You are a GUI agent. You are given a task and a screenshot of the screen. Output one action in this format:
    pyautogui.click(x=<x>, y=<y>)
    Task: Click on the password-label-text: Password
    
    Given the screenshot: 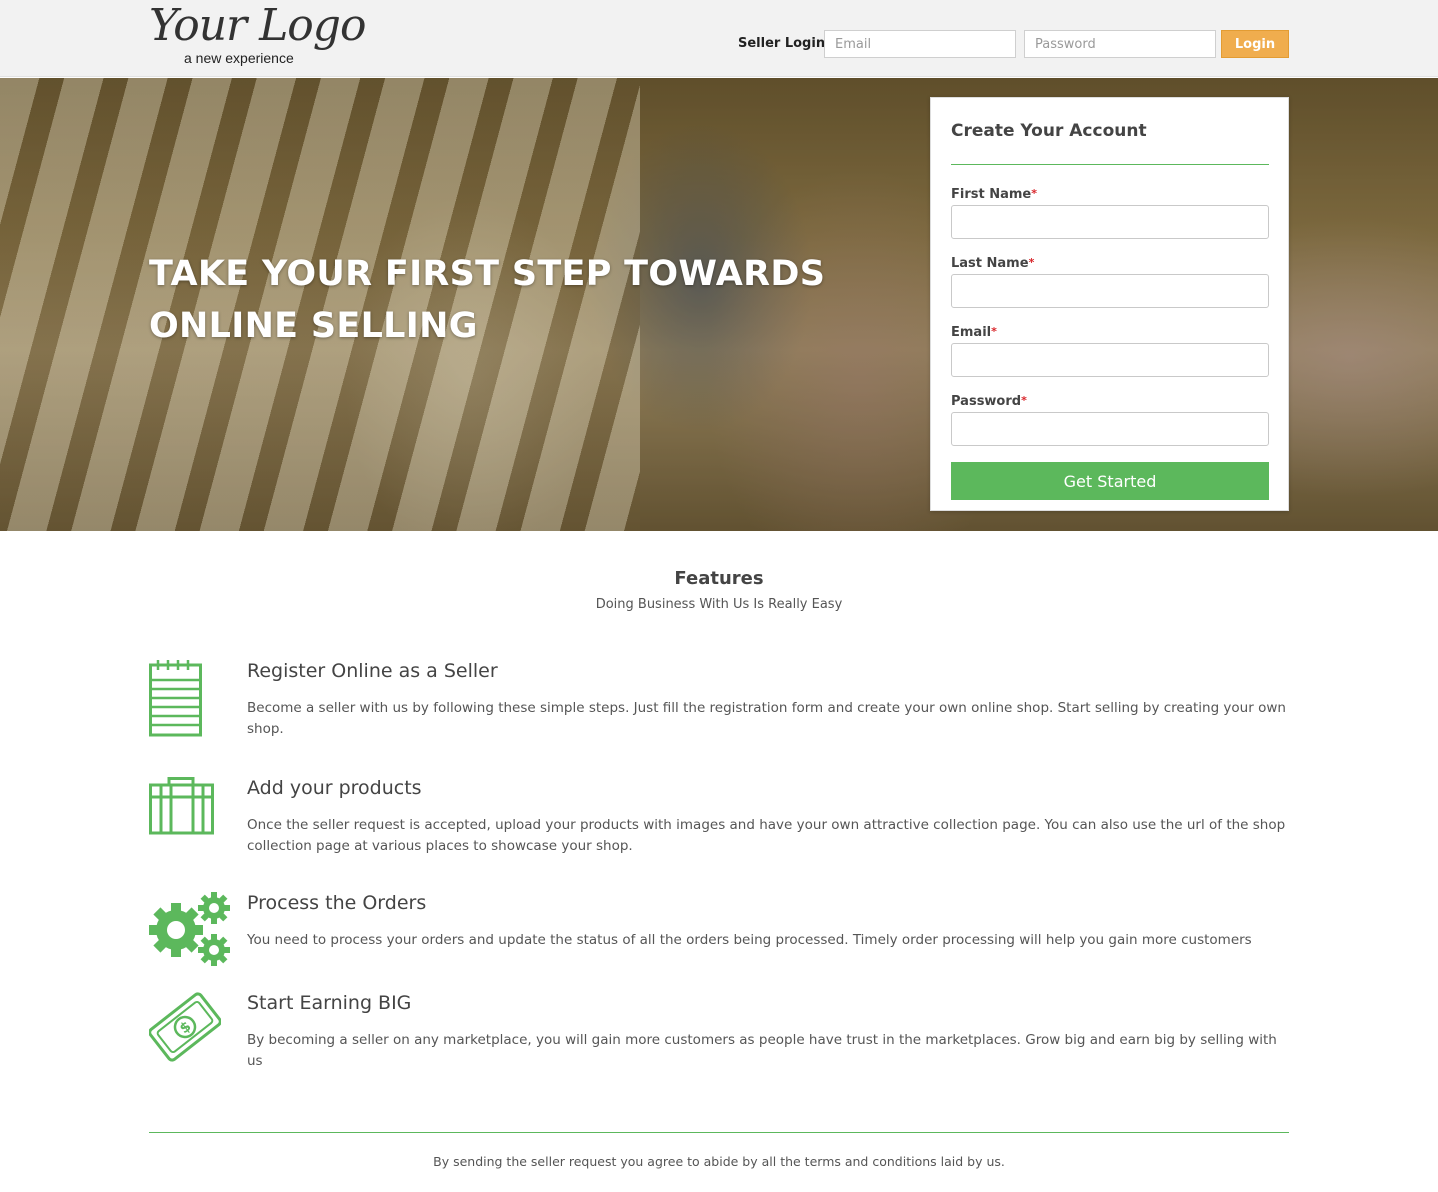 What is the action you would take?
    pyautogui.click(x=986, y=401)
    